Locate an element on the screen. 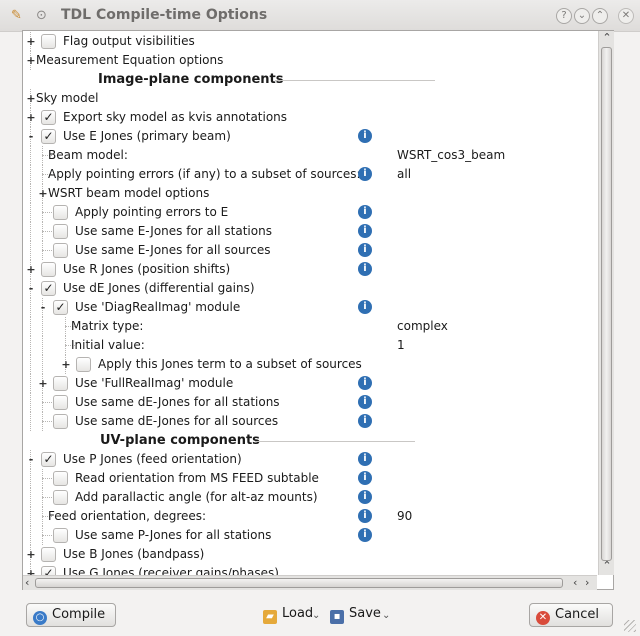 This screenshot has height=636, width=640. resize-grip-icon is located at coordinates (630, 626).